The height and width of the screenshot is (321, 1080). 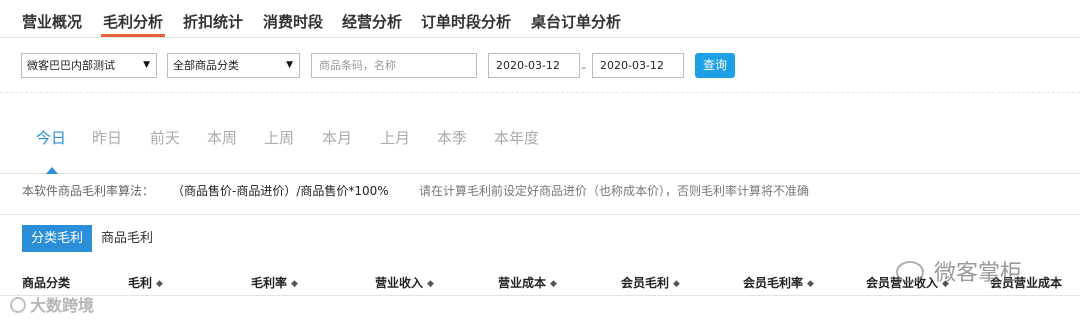 What do you see at coordinates (88, 191) in the screenshot?
I see `formula-label: 本软件商品毛利率算法：` at bounding box center [88, 191].